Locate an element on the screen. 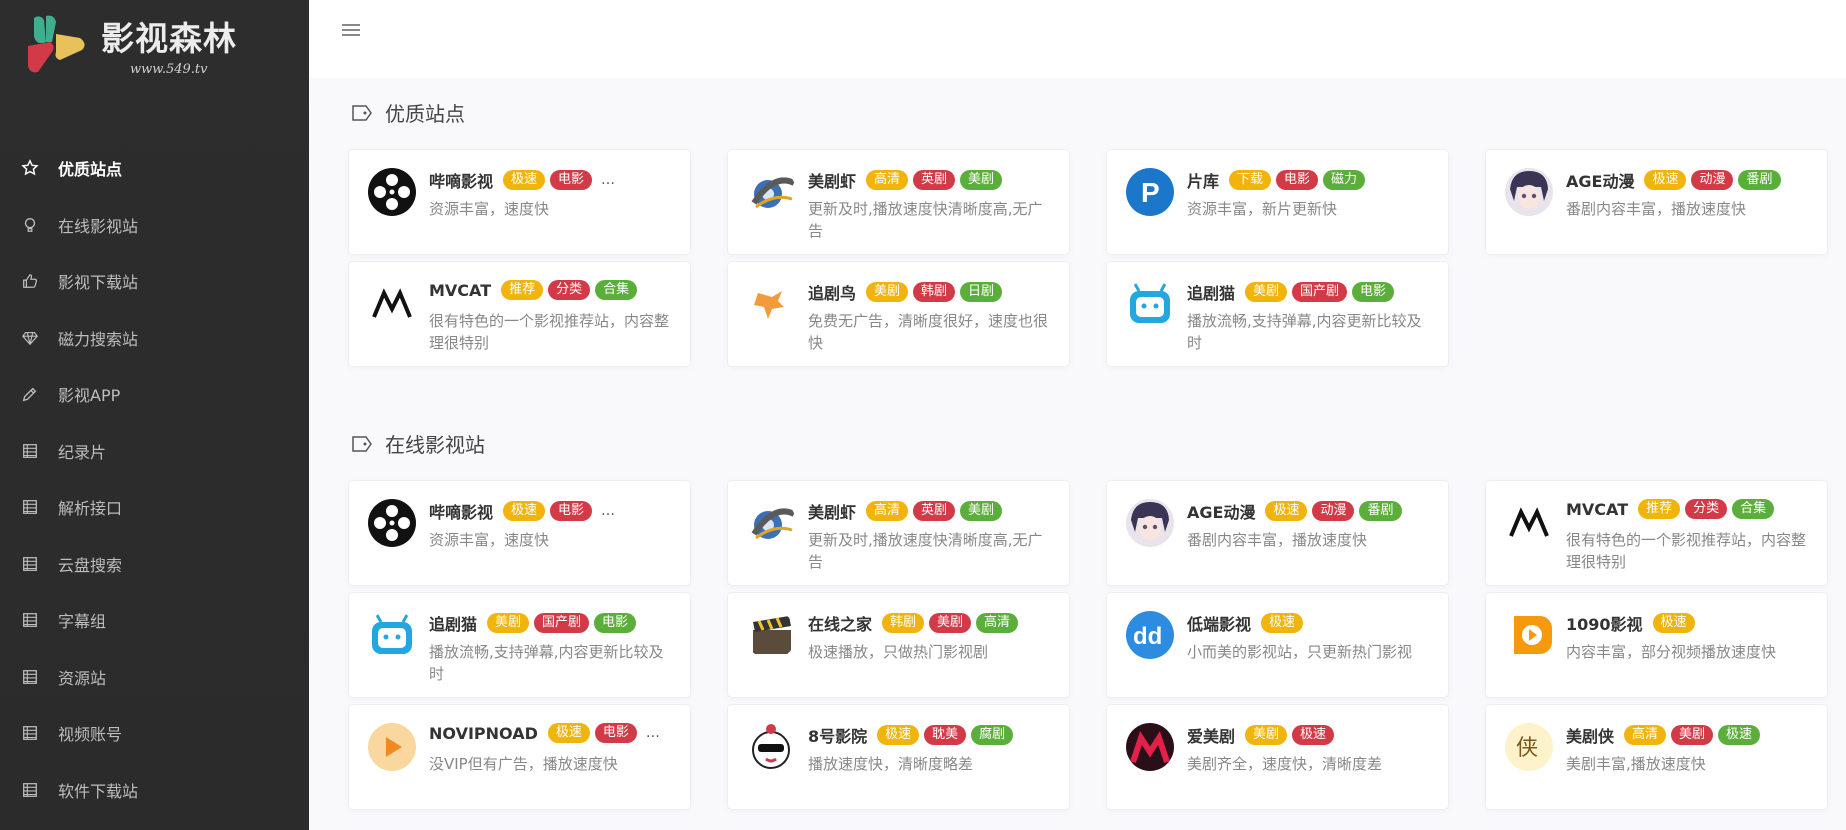  card-title-row: 8号影院 极速 耽美 腐剧 is located at coordinates (933, 735).